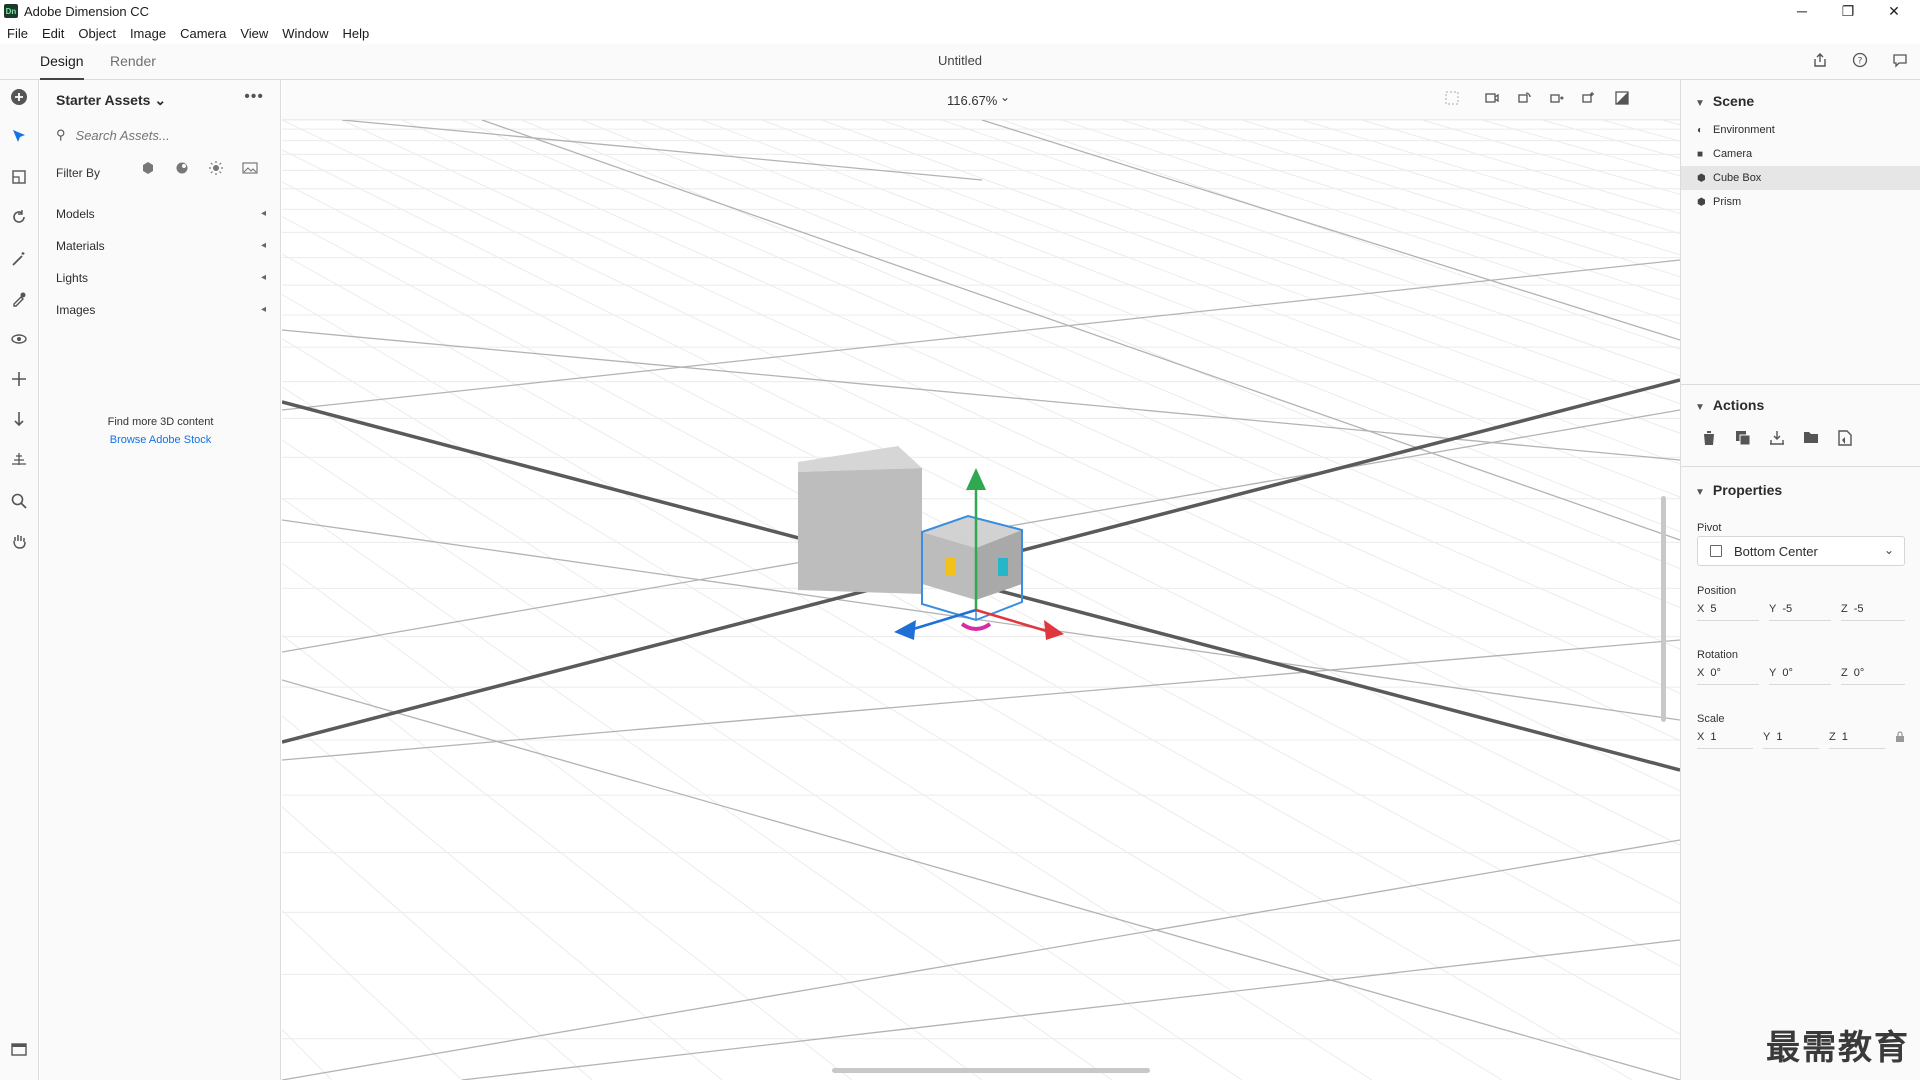 The width and height of the screenshot is (1920, 1080). Describe the element at coordinates (53, 33) in the screenshot. I see `menu-edit: Edit` at that location.